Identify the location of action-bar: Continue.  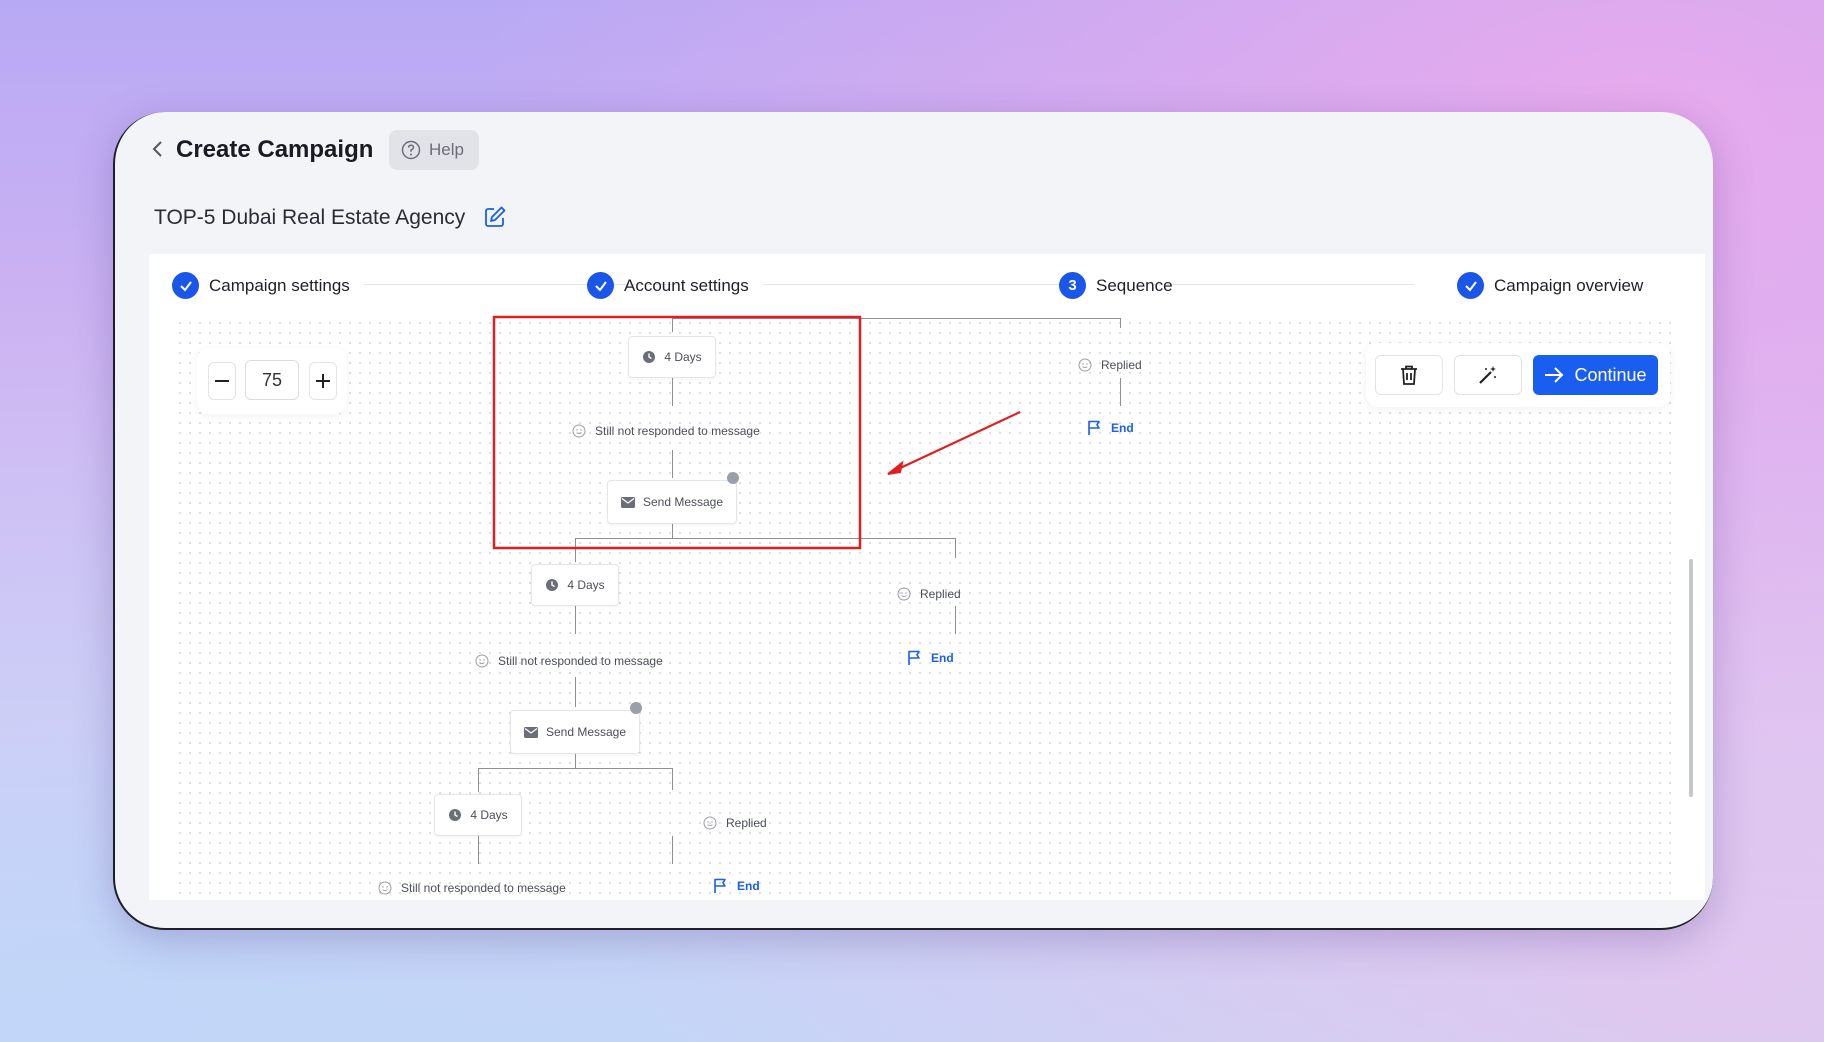
(1518, 375).